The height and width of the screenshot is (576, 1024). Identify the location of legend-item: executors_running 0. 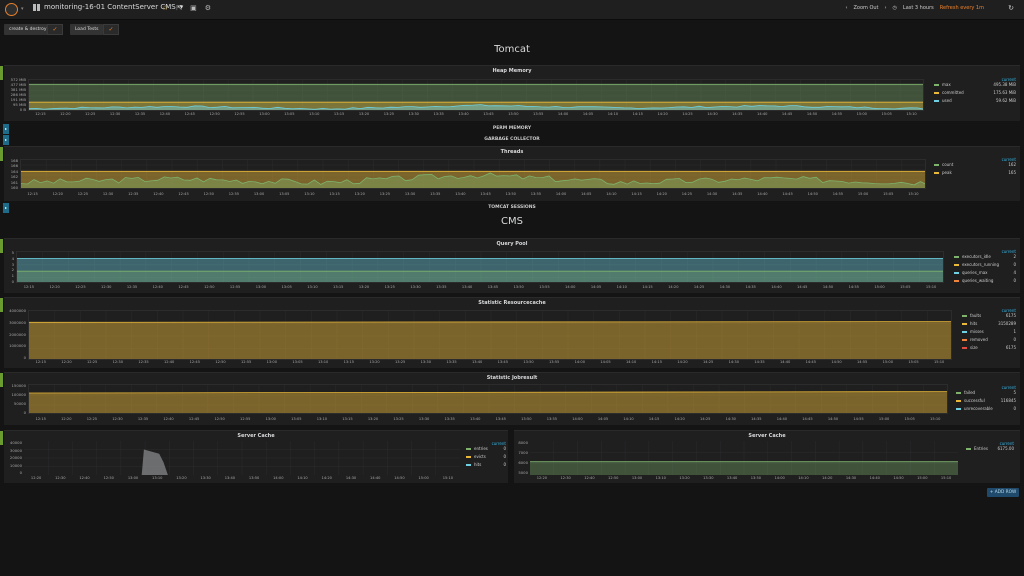
(985, 266).